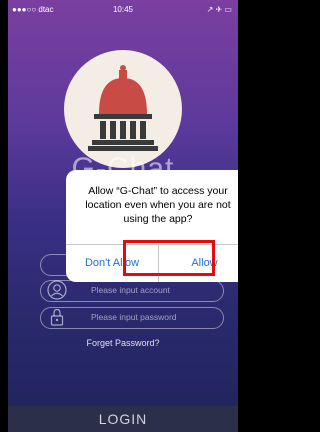 The image size is (320, 432). What do you see at coordinates (219, 9) in the screenshot?
I see `status-icons: ↗ ✈ ▭` at bounding box center [219, 9].